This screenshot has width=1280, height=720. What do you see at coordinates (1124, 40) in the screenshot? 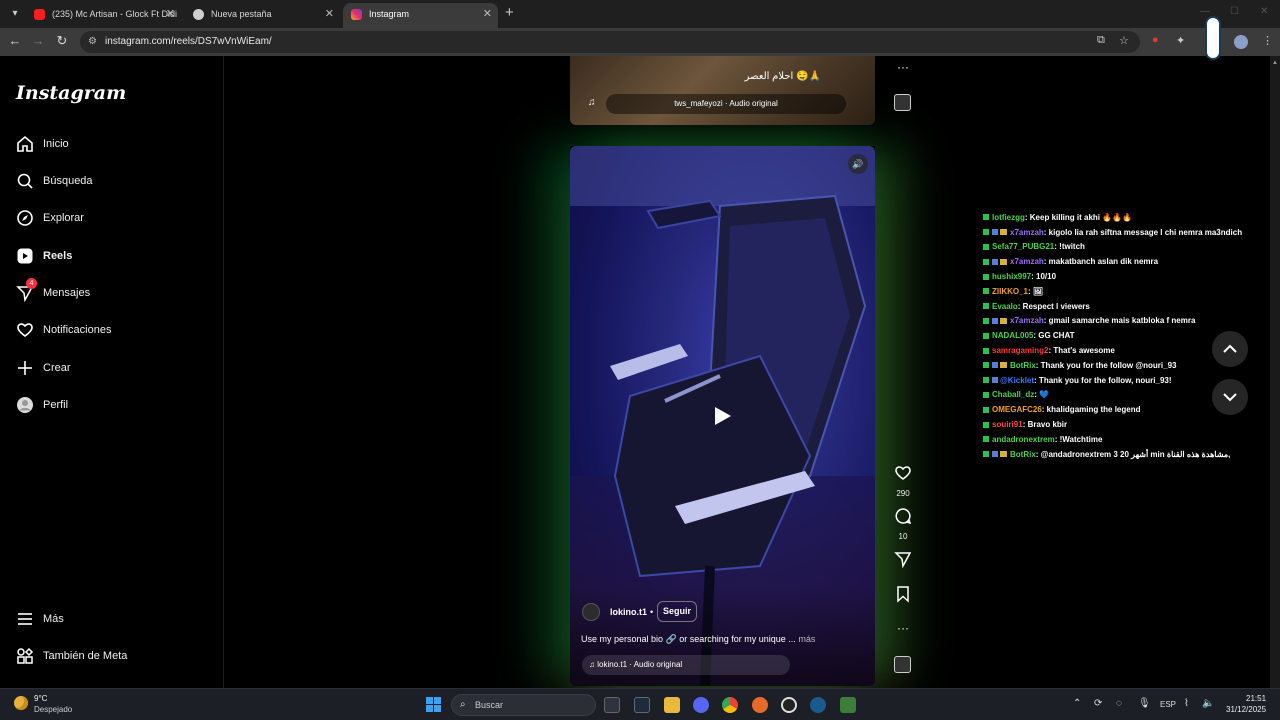
I see `bookmark-star-icon: ☆` at bounding box center [1124, 40].